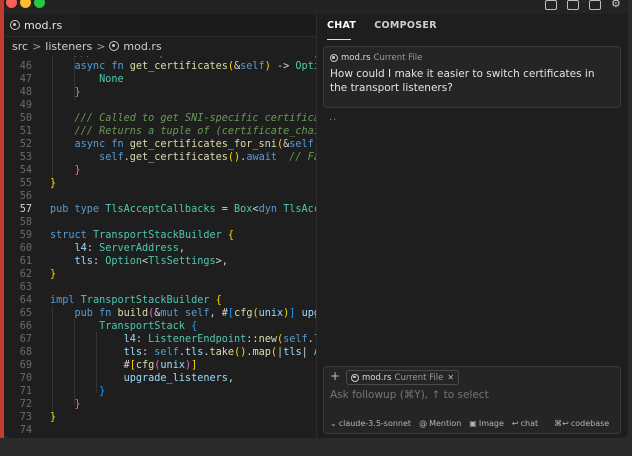  Describe the element at coordinates (616, 5) in the screenshot. I see `gear-icon: ⚙` at that location.